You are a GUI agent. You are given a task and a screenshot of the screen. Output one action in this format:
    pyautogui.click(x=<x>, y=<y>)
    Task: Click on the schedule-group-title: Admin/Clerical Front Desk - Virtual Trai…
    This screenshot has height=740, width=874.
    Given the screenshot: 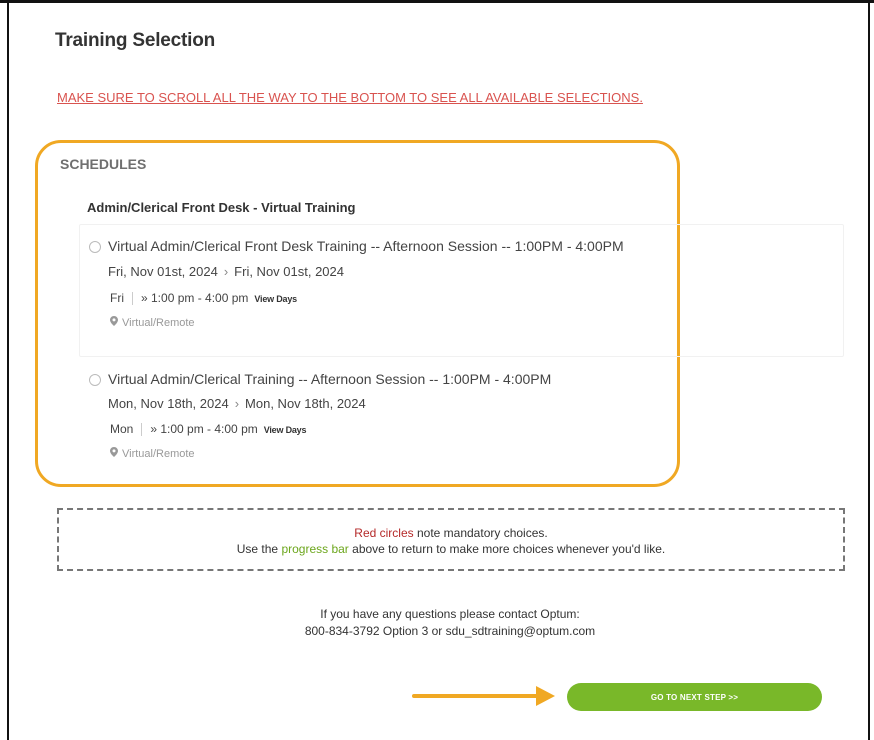 What is the action you would take?
    pyautogui.click(x=221, y=207)
    